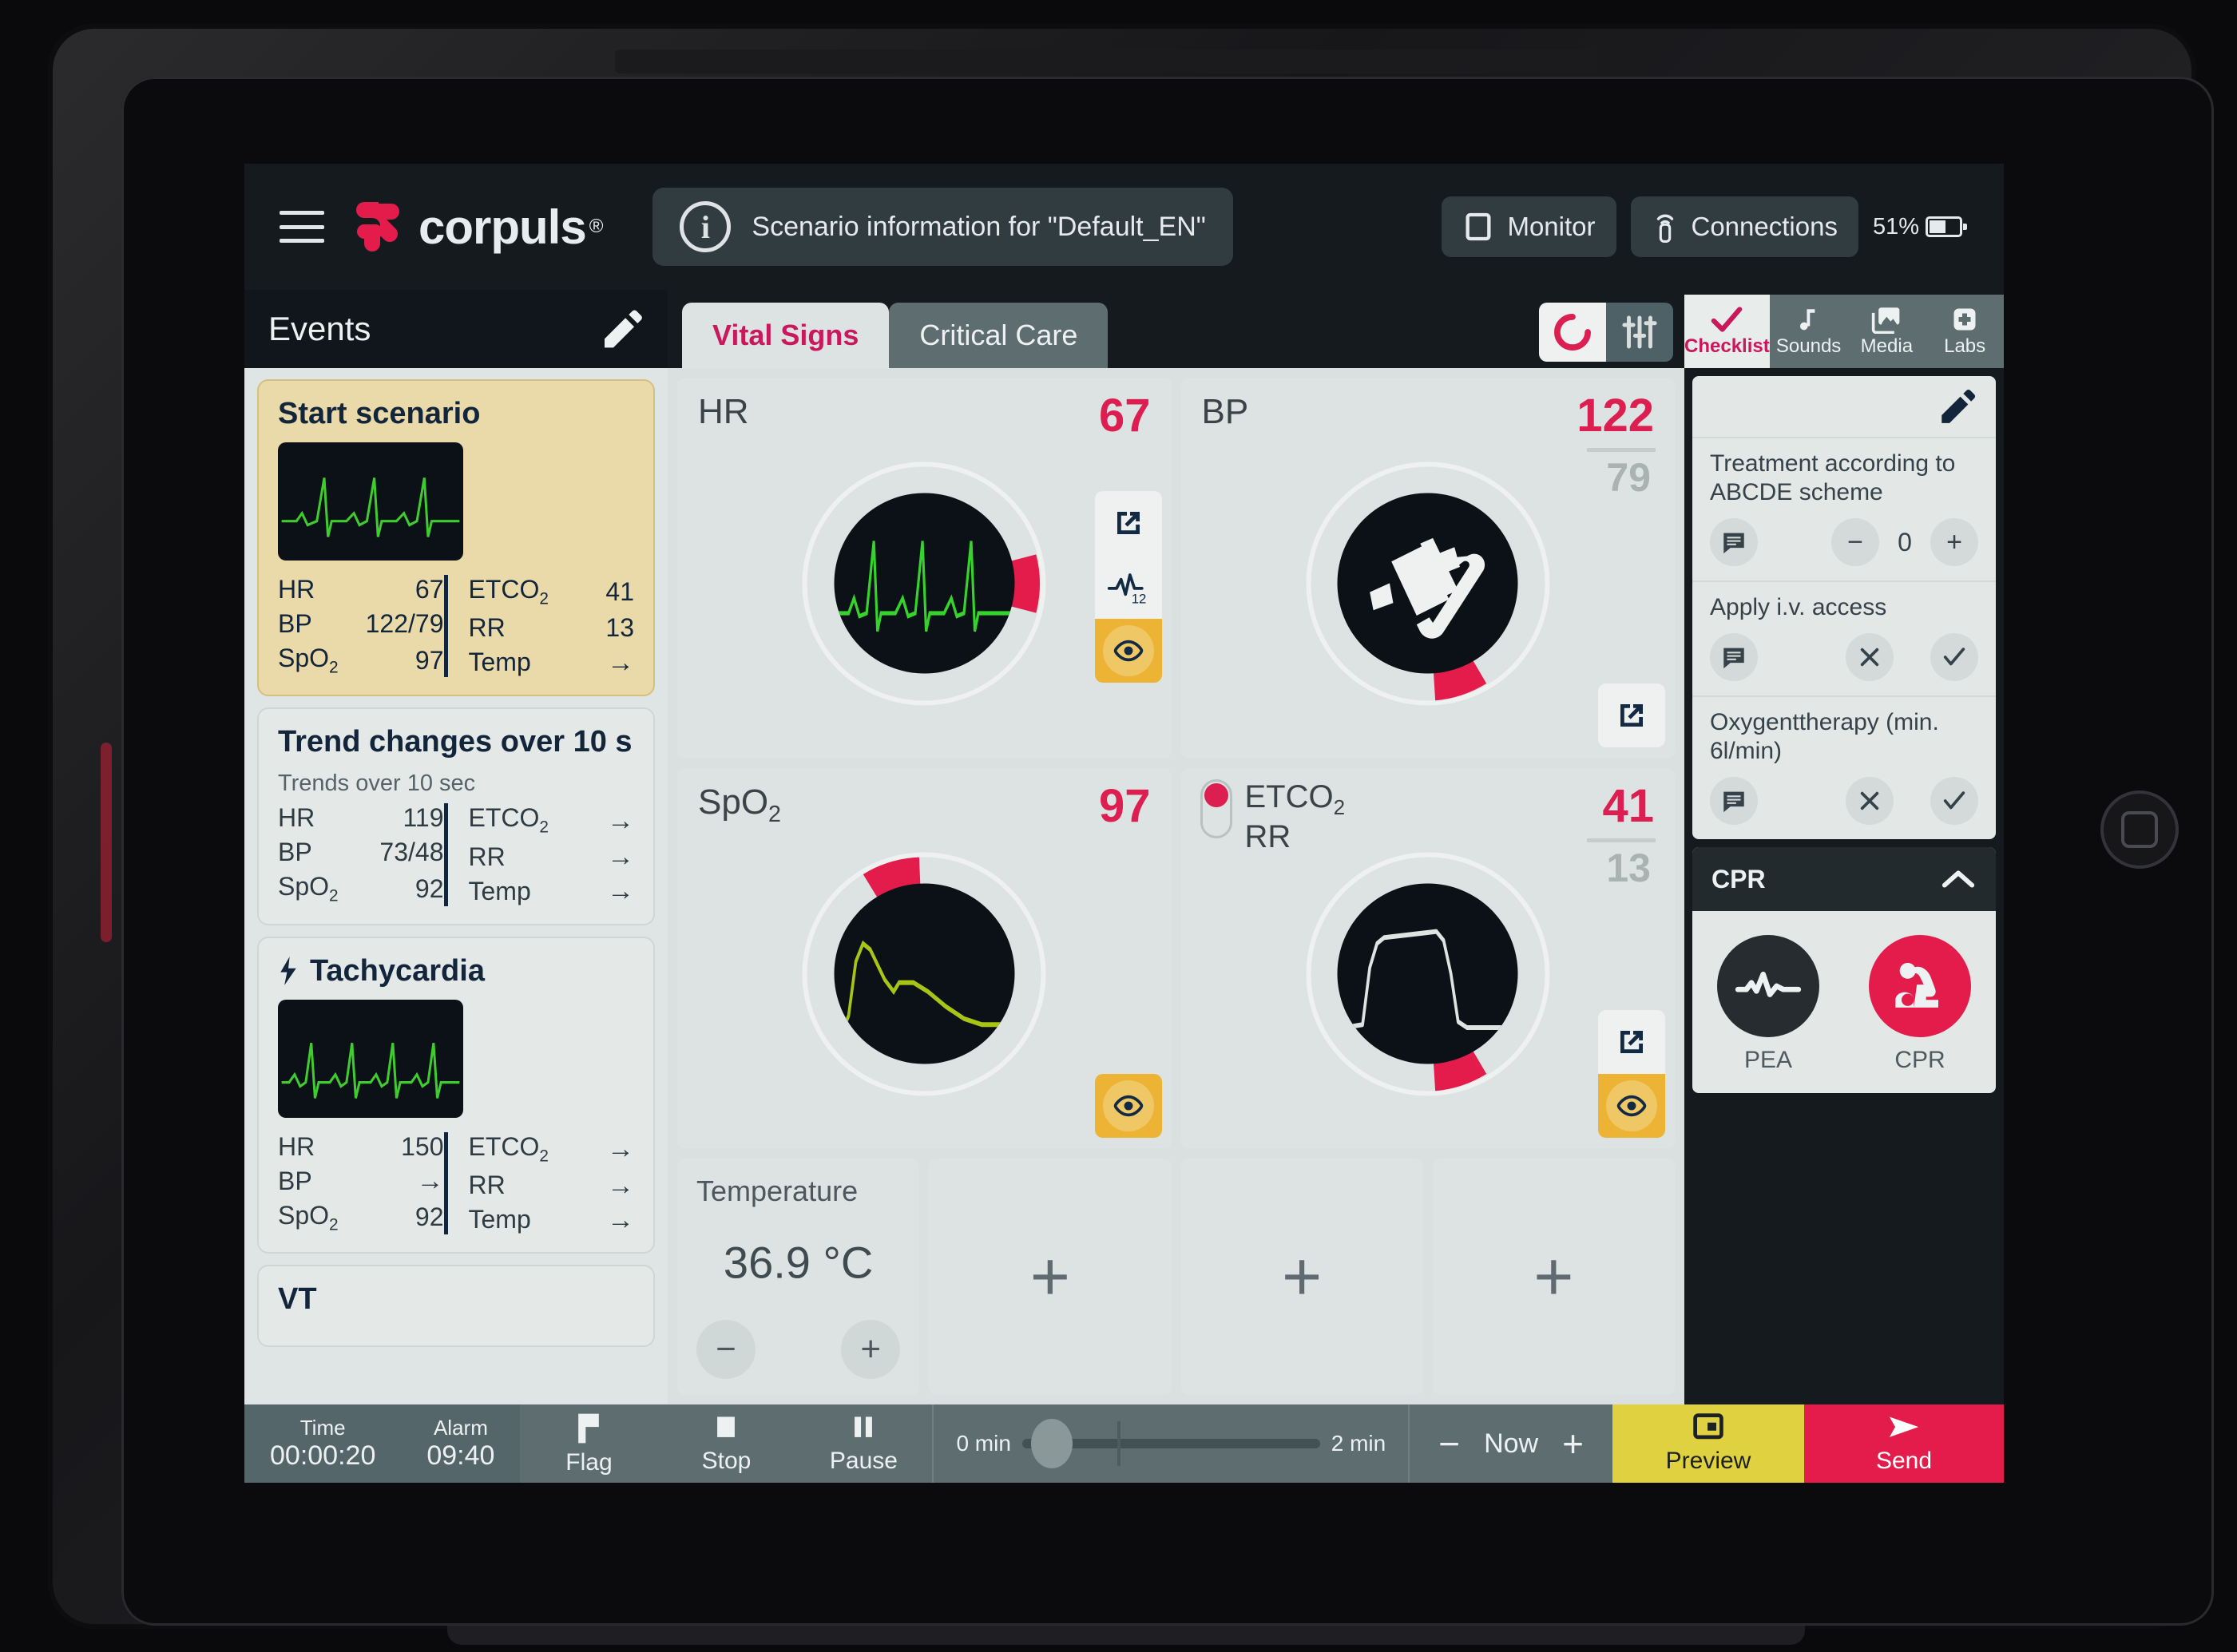 This screenshot has height=1652, width=2237. Describe the element at coordinates (1844, 508) in the screenshot. I see `checklist-item: Treatment according to ABCDE scheme −0 +` at that location.